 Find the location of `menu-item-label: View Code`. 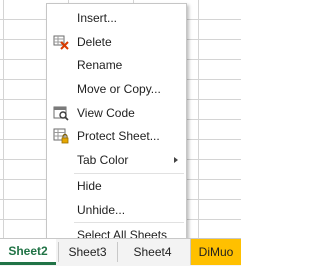

menu-item-label: View Code is located at coordinates (106, 113).